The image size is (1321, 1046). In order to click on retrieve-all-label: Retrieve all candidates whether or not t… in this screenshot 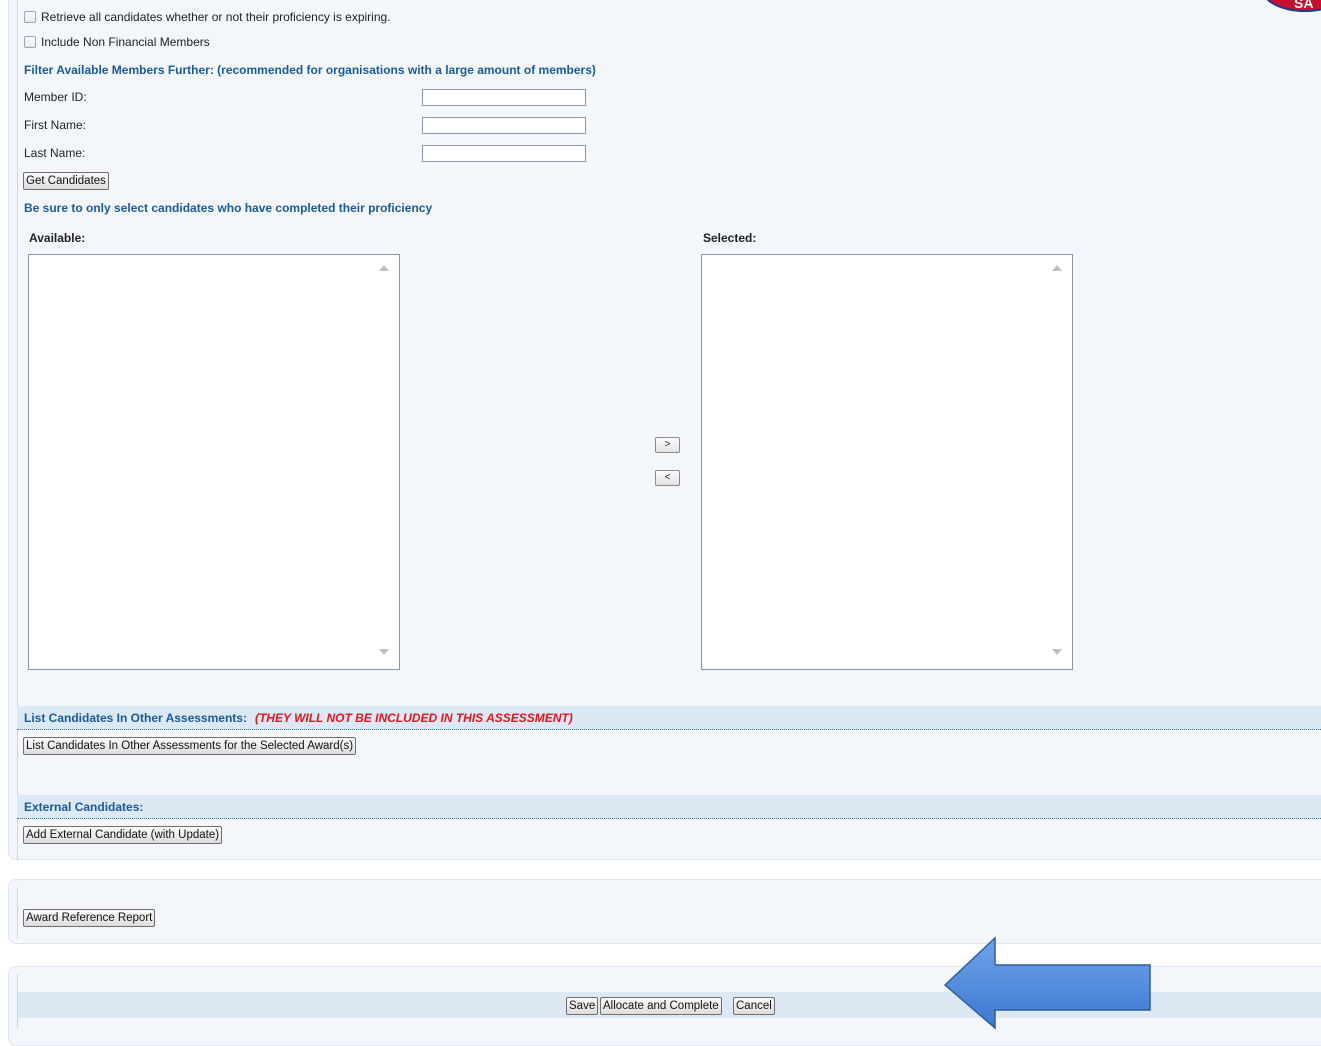, I will do `click(216, 17)`.